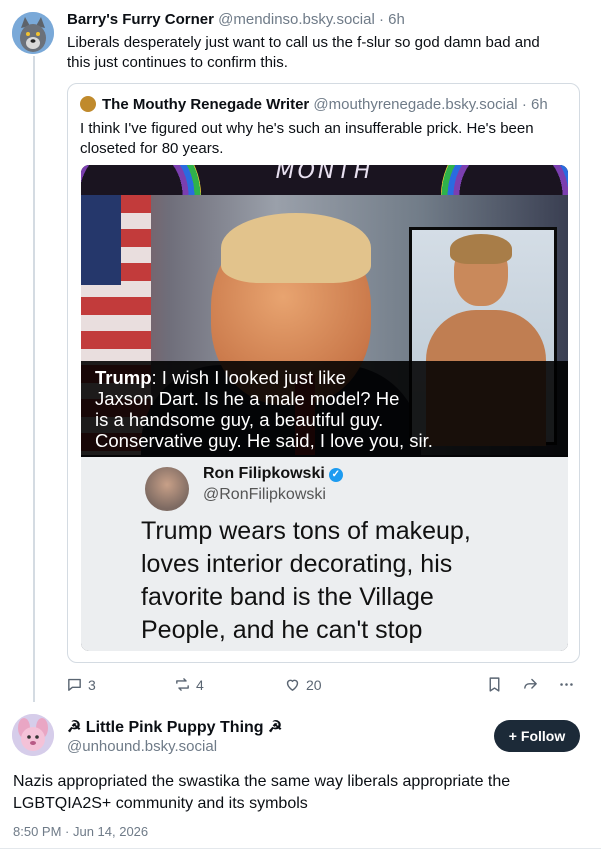  What do you see at coordinates (160, 803) in the screenshot?
I see `post-text-line: LGBTQIA2S+ community and its symbols` at bounding box center [160, 803].